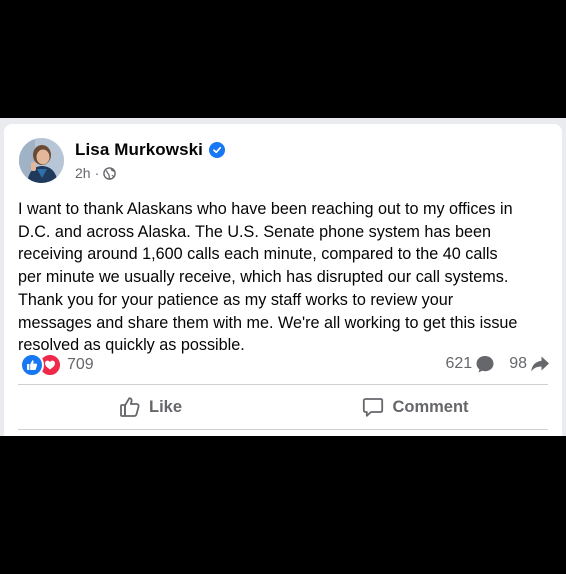 This screenshot has width=566, height=574. Describe the element at coordinates (485, 364) in the screenshot. I see `comment-bubble-icon` at that location.